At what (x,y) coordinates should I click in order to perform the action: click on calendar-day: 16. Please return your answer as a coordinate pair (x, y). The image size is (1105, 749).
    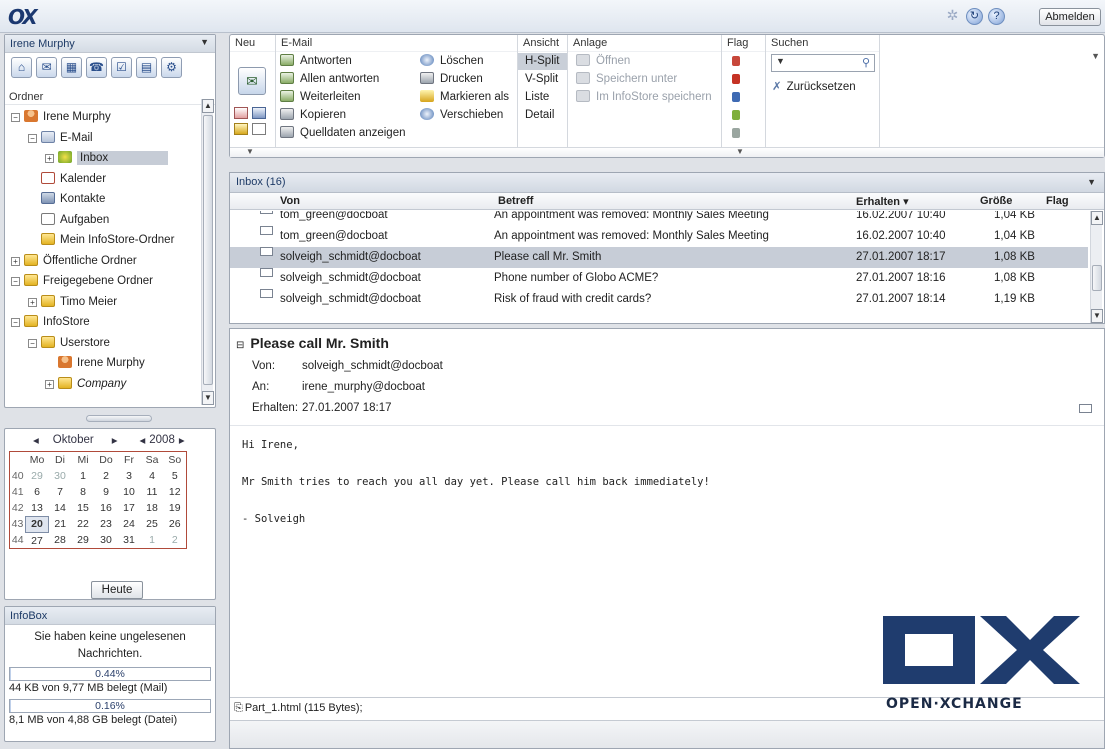
    Looking at the image, I should click on (106, 508).